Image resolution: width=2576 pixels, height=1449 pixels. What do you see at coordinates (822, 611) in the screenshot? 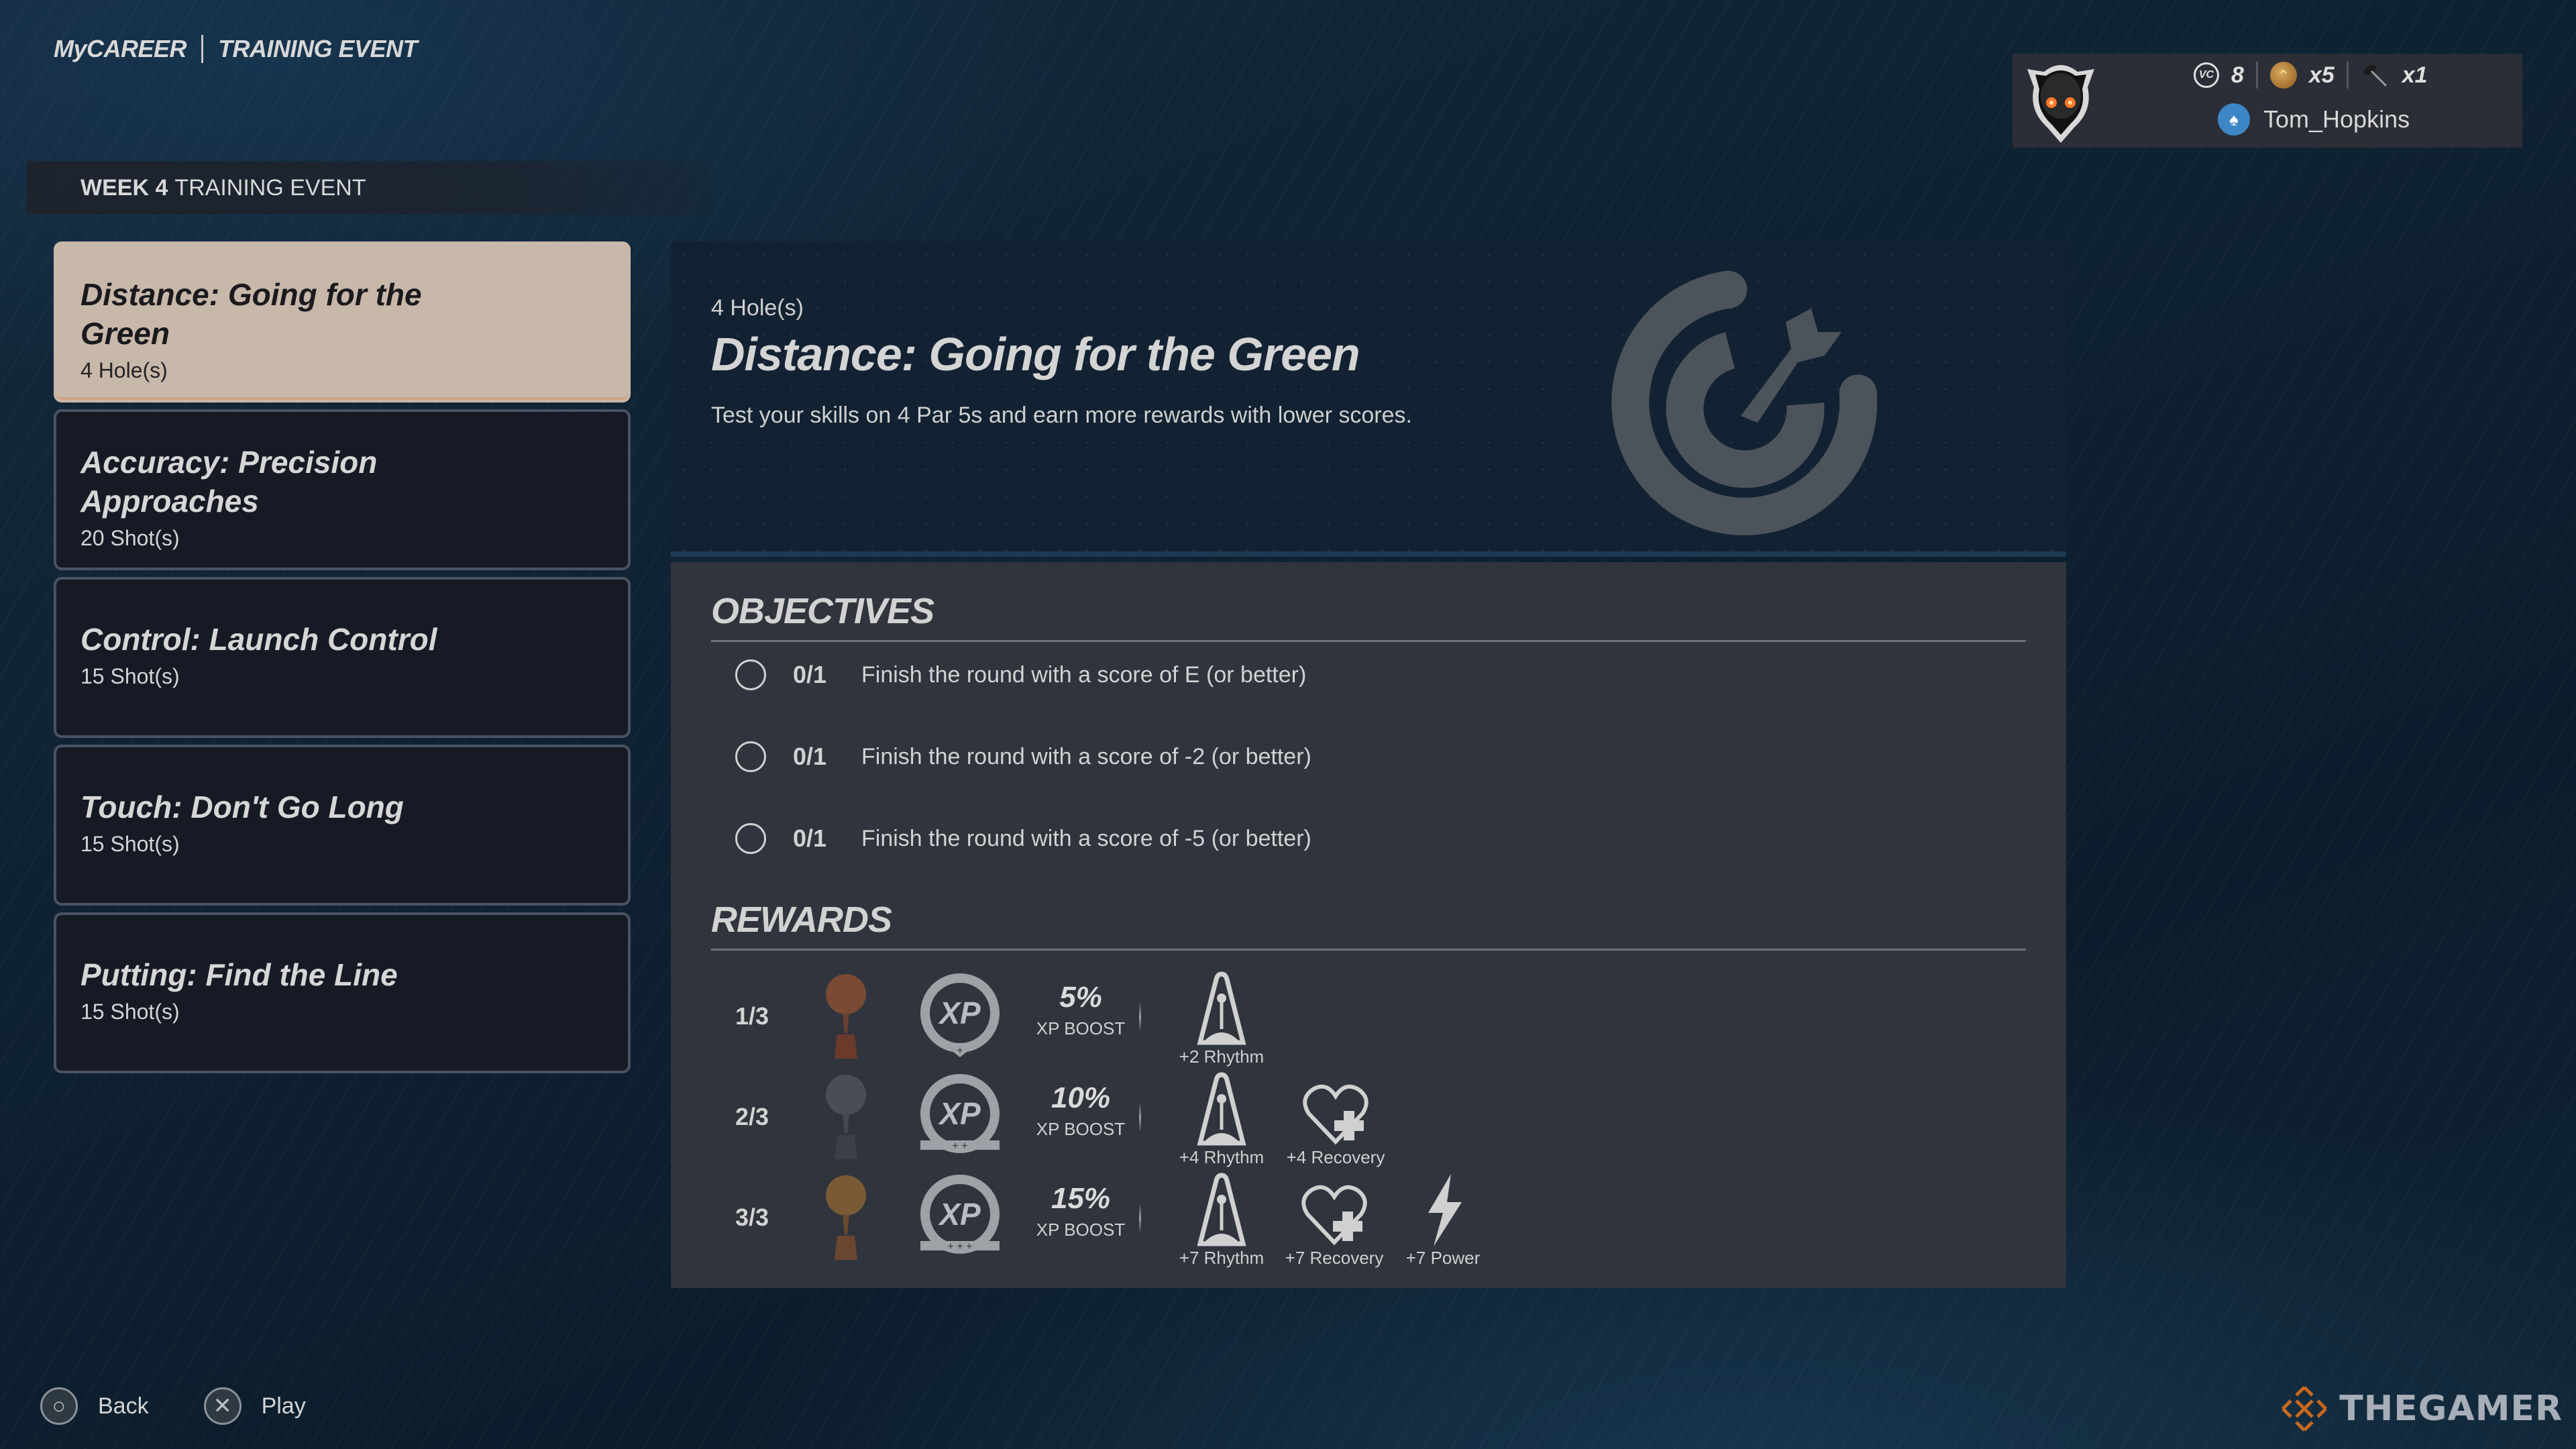
I see `objectives-heading: OBJECTIVES` at bounding box center [822, 611].